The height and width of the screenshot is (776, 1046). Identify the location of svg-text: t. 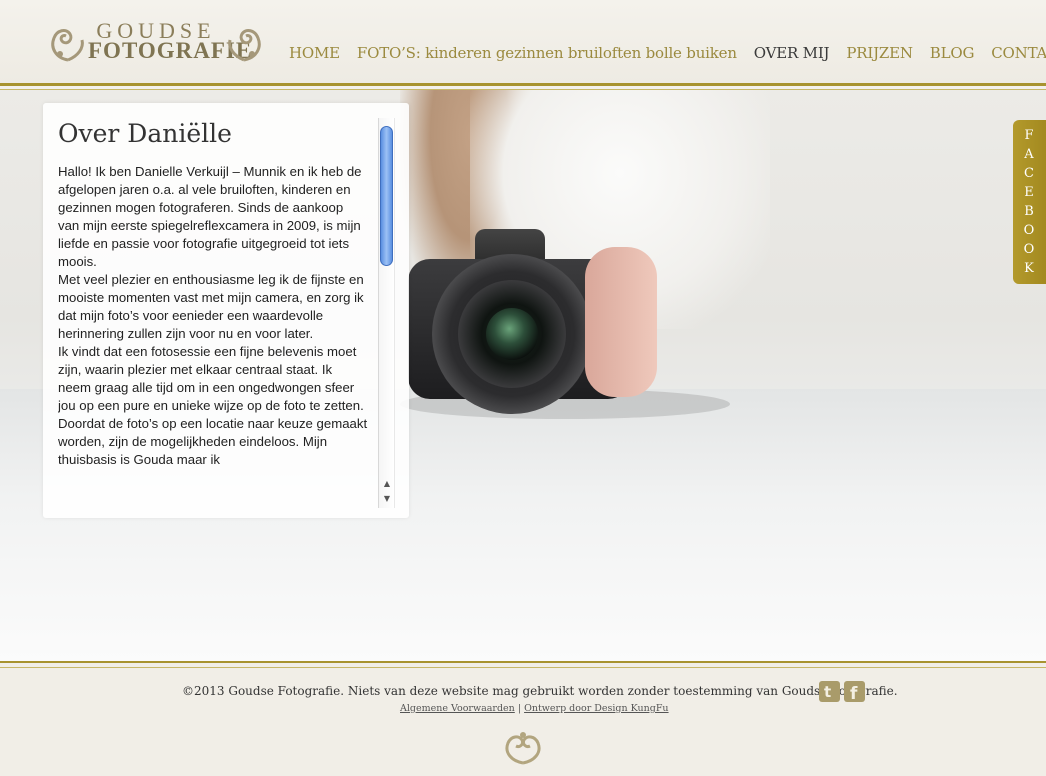
(827, 692).